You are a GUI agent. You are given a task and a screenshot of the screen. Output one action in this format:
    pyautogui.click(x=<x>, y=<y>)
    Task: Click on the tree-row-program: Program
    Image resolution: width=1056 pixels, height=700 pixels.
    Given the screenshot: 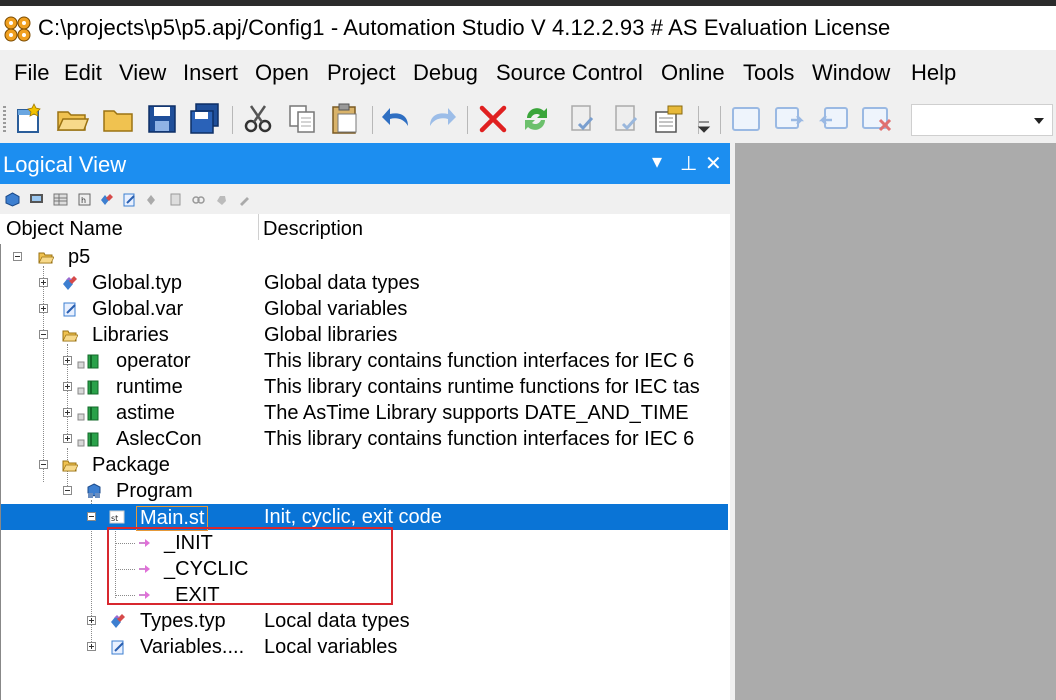 What is the action you would take?
    pyautogui.click(x=364, y=491)
    